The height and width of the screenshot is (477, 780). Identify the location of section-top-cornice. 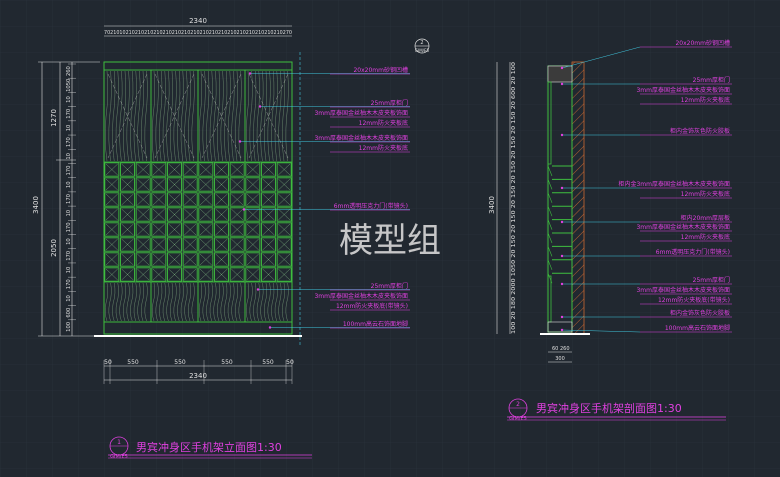
(560, 74).